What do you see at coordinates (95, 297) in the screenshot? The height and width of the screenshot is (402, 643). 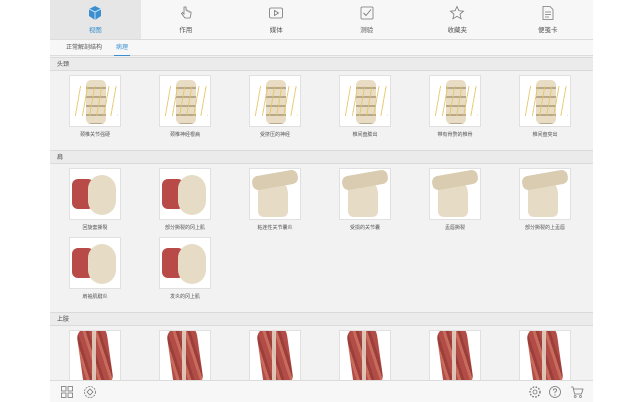 I see `item-label: 肩袖肌腱炎` at bounding box center [95, 297].